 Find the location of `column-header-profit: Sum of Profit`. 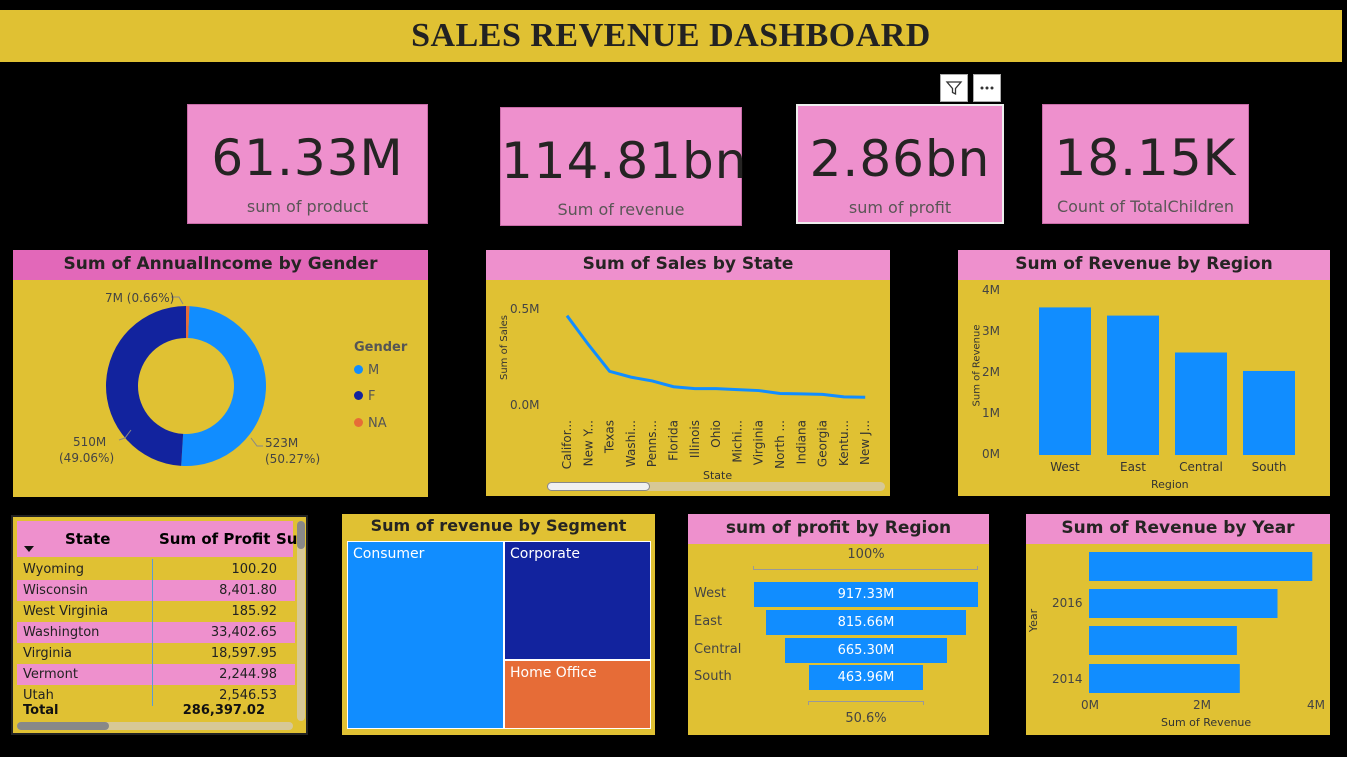

column-header-profit: Sum of Profit is located at coordinates (214, 539).